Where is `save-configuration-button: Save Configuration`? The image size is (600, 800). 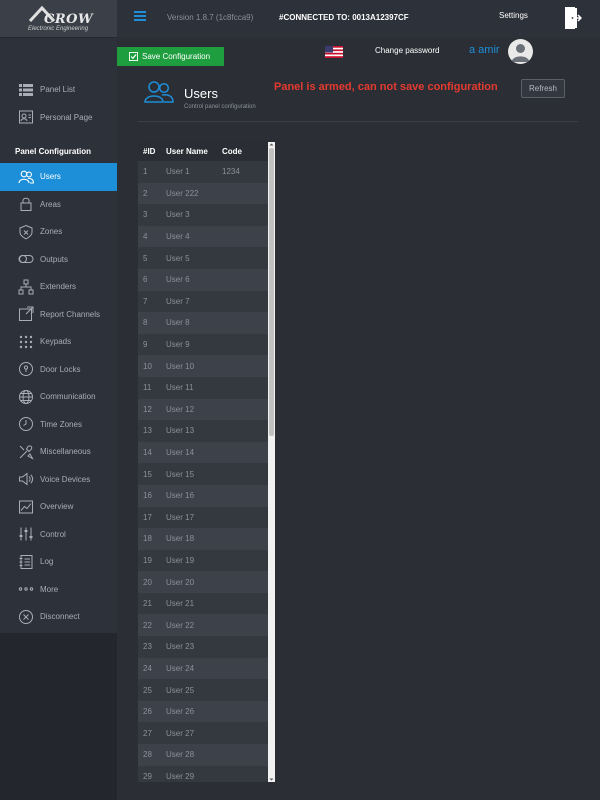
save-configuration-button: Save Configuration is located at coordinates (170, 56).